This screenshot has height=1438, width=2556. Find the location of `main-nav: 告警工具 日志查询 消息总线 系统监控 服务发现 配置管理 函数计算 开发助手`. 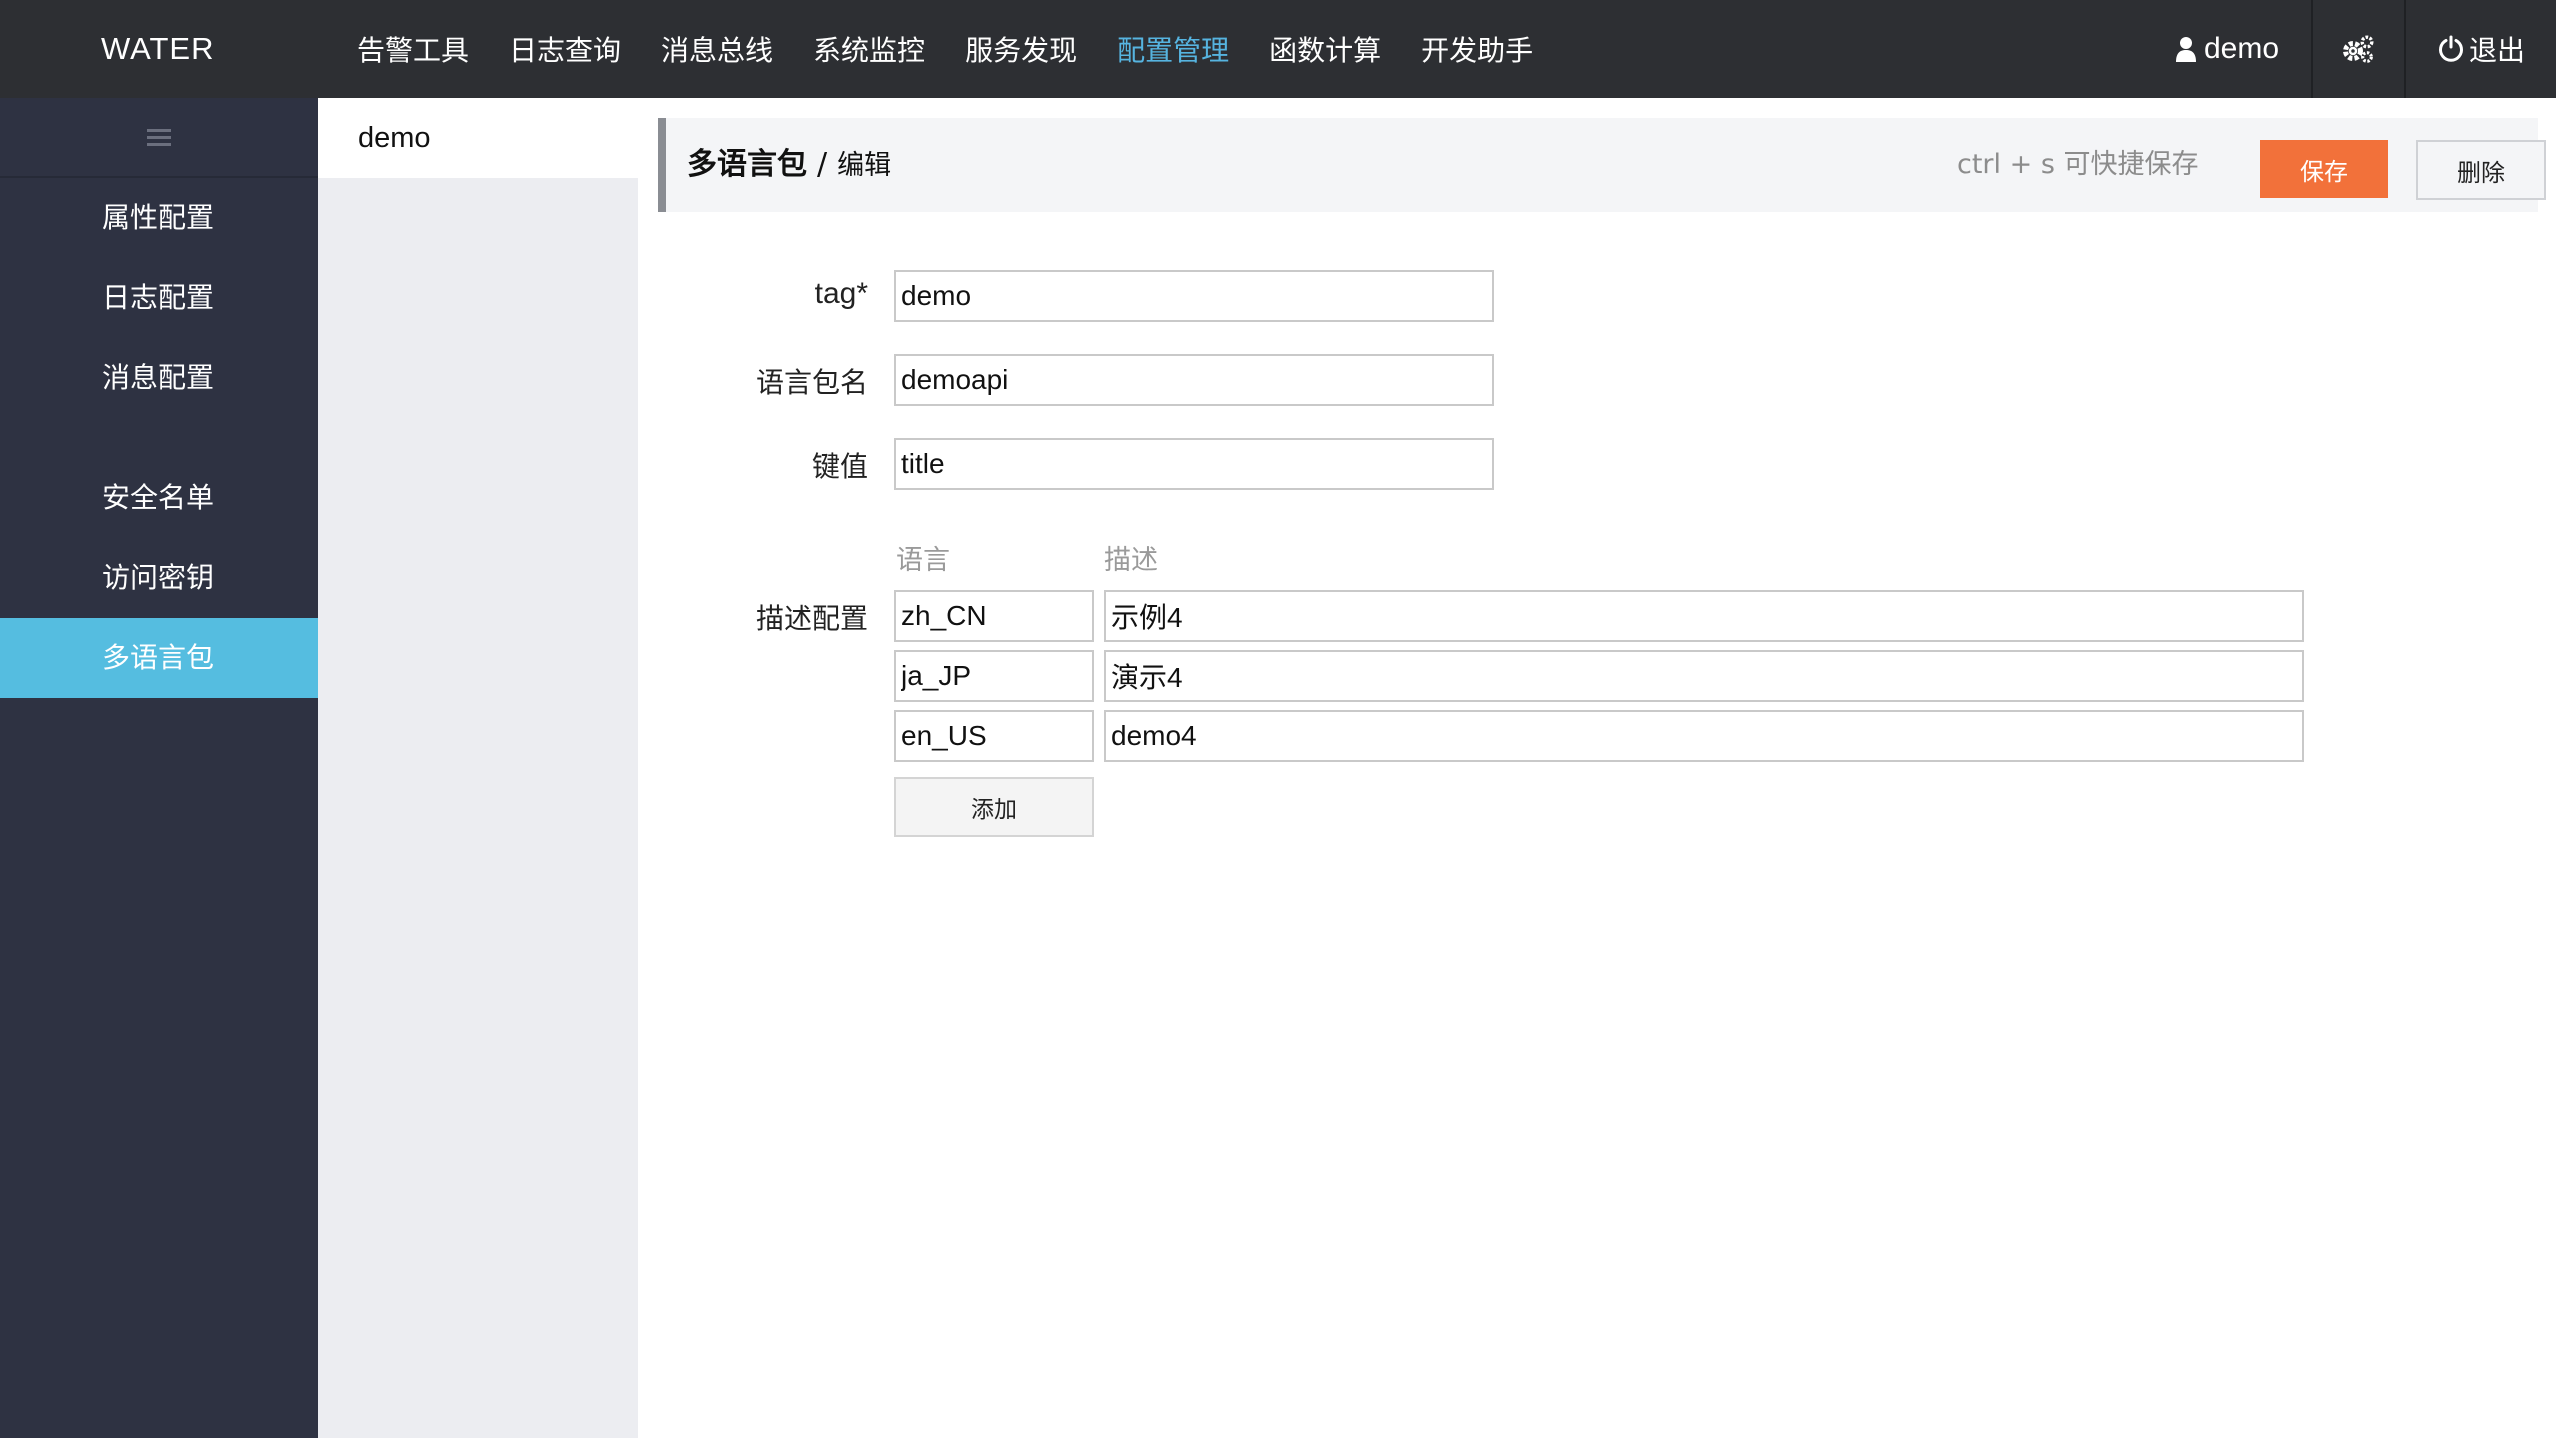

main-nav: 告警工具 日志查询 消息总线 系统监控 服务发现 配置管理 函数计算 开发助手 is located at coordinates (965, 49).